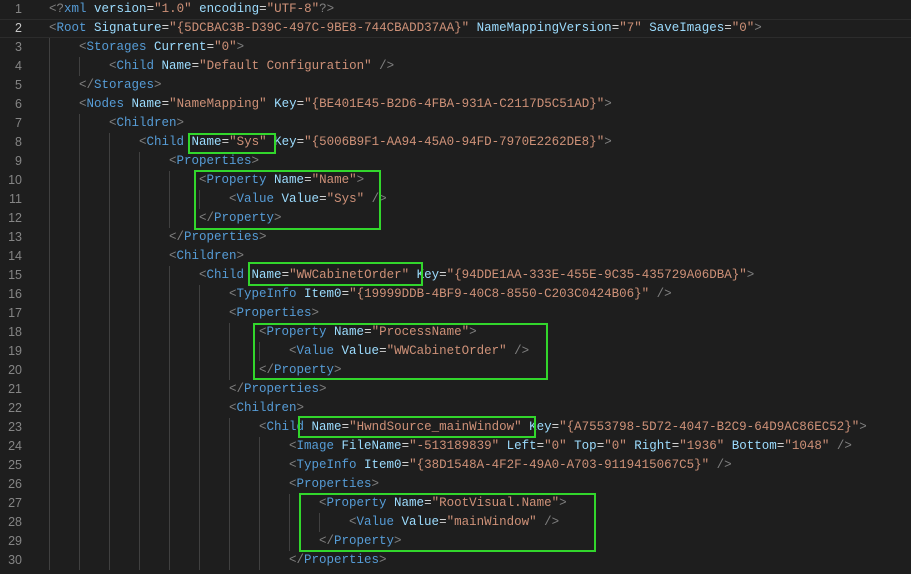 The image size is (911, 574). Describe the element at coordinates (455, 332) in the screenshot. I see `code-line: 18 <Property Name="ProcessName">` at that location.